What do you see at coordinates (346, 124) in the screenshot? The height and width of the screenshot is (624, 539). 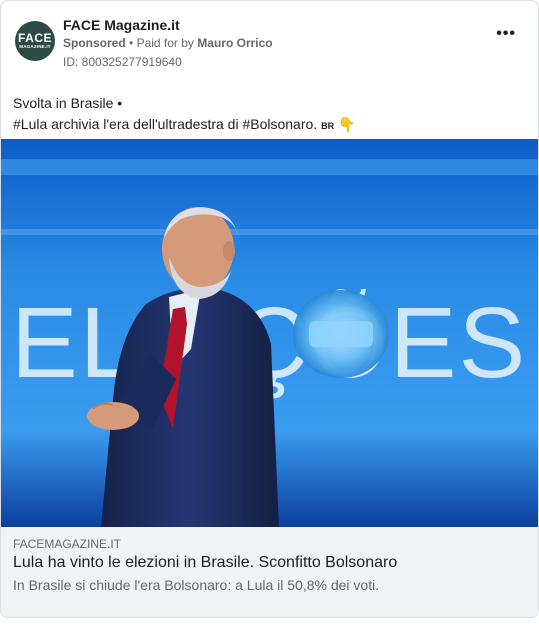 I see `pointing-down-icon: 👇` at bounding box center [346, 124].